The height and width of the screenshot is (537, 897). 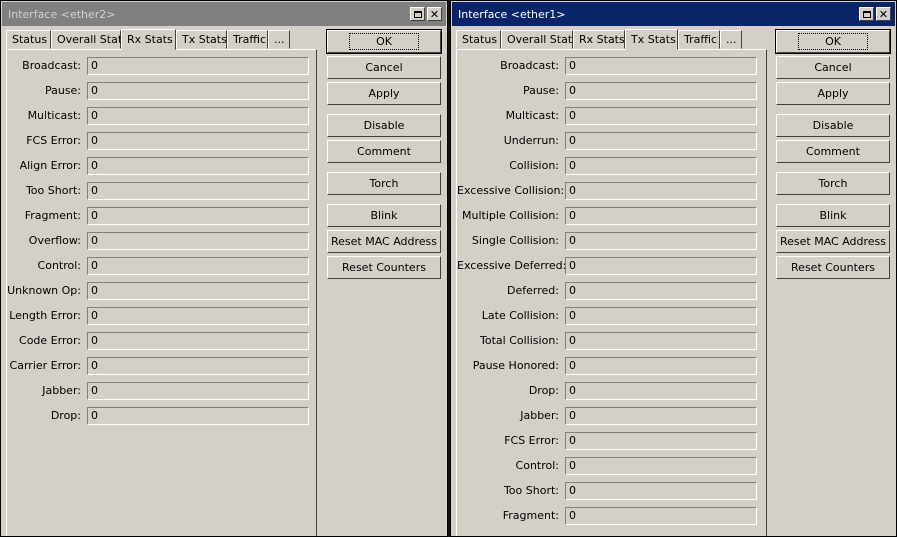 I want to click on stat-label: Pause Honored:, so click(x=515, y=365).